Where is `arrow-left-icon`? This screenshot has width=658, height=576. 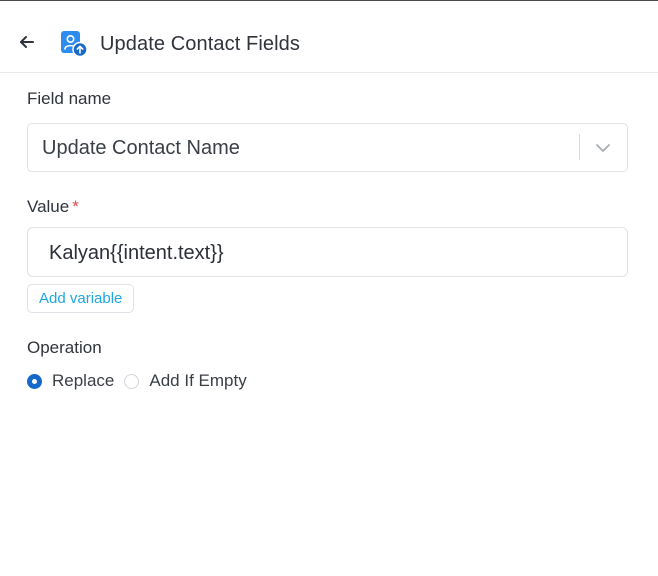
arrow-left-icon is located at coordinates (27, 42).